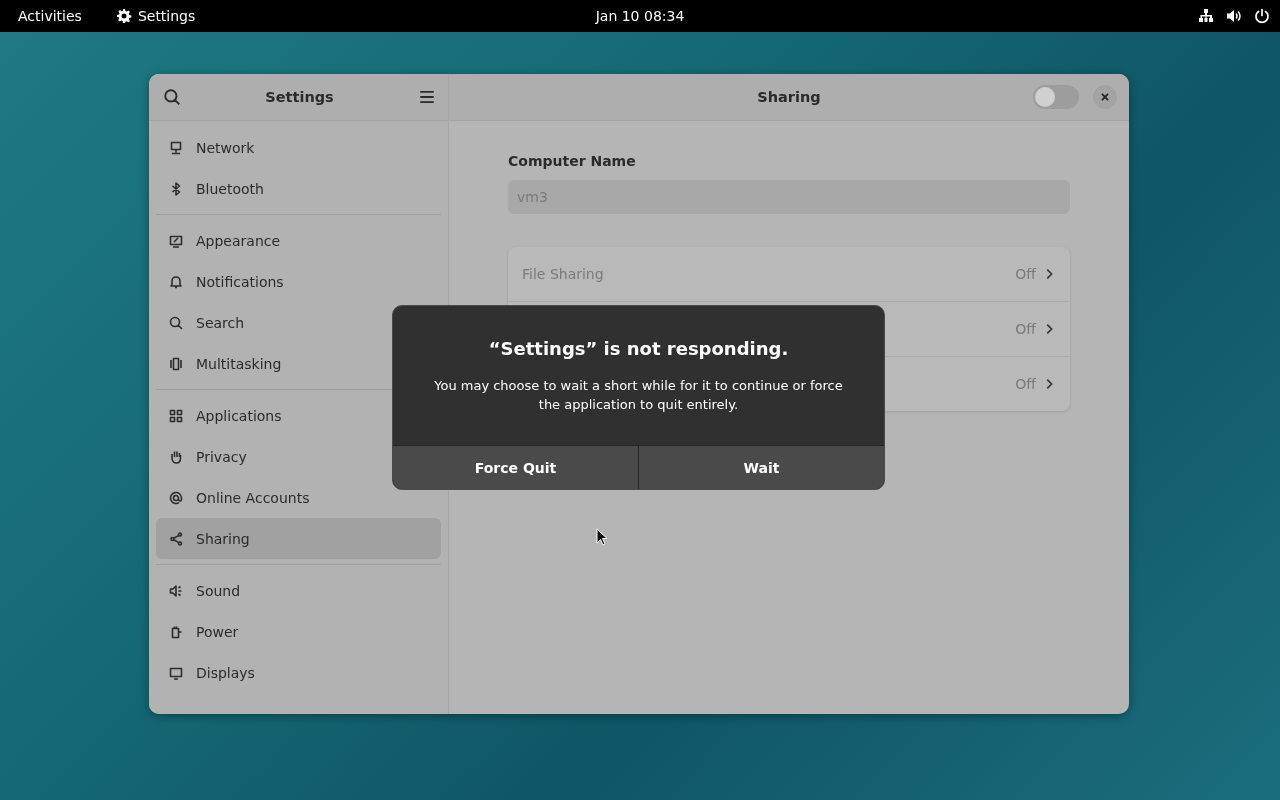 Image resolution: width=1280 pixels, height=800 pixels. Describe the element at coordinates (515, 467) in the screenshot. I see `dialog-button: Force Quit` at that location.